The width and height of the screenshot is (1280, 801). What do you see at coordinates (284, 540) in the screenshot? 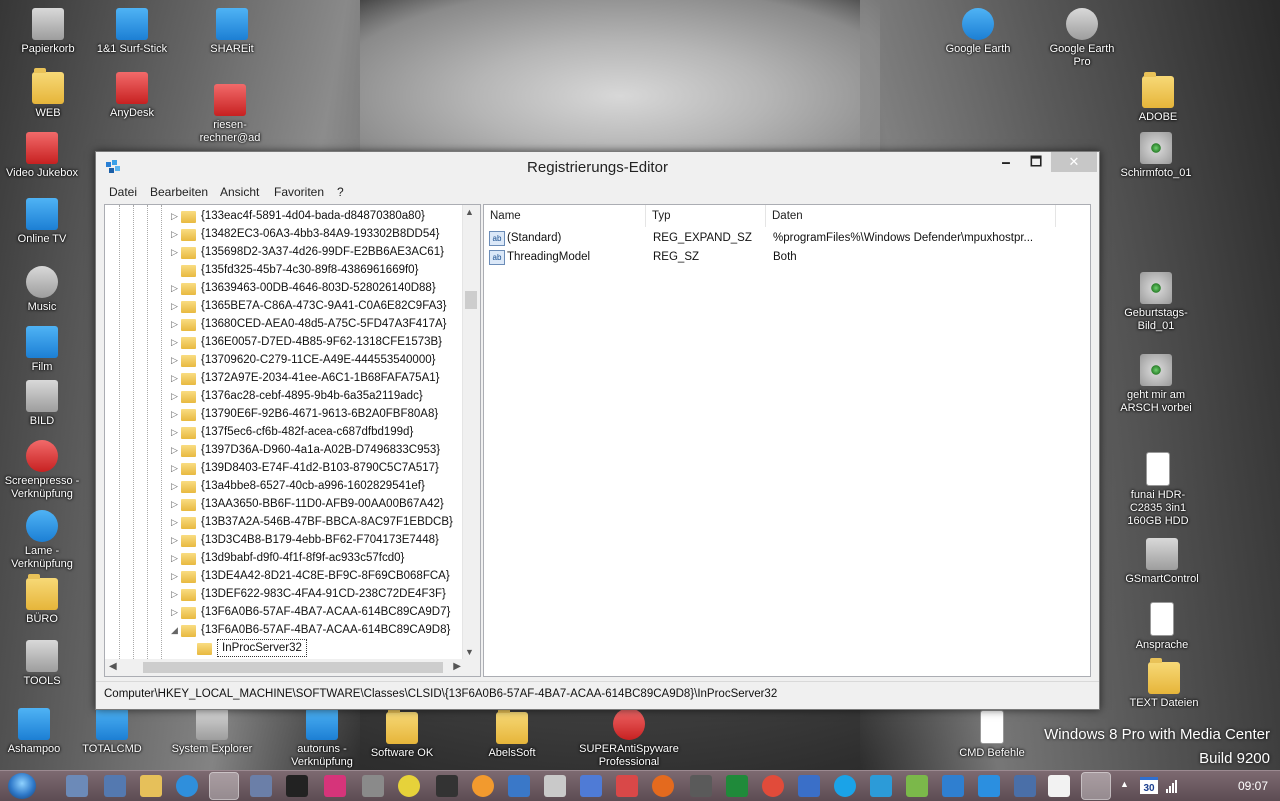
I see `tree-node: ▷ {13D3C4B8-B179-4ebb-BF62-F704173E7448}` at bounding box center [284, 540].